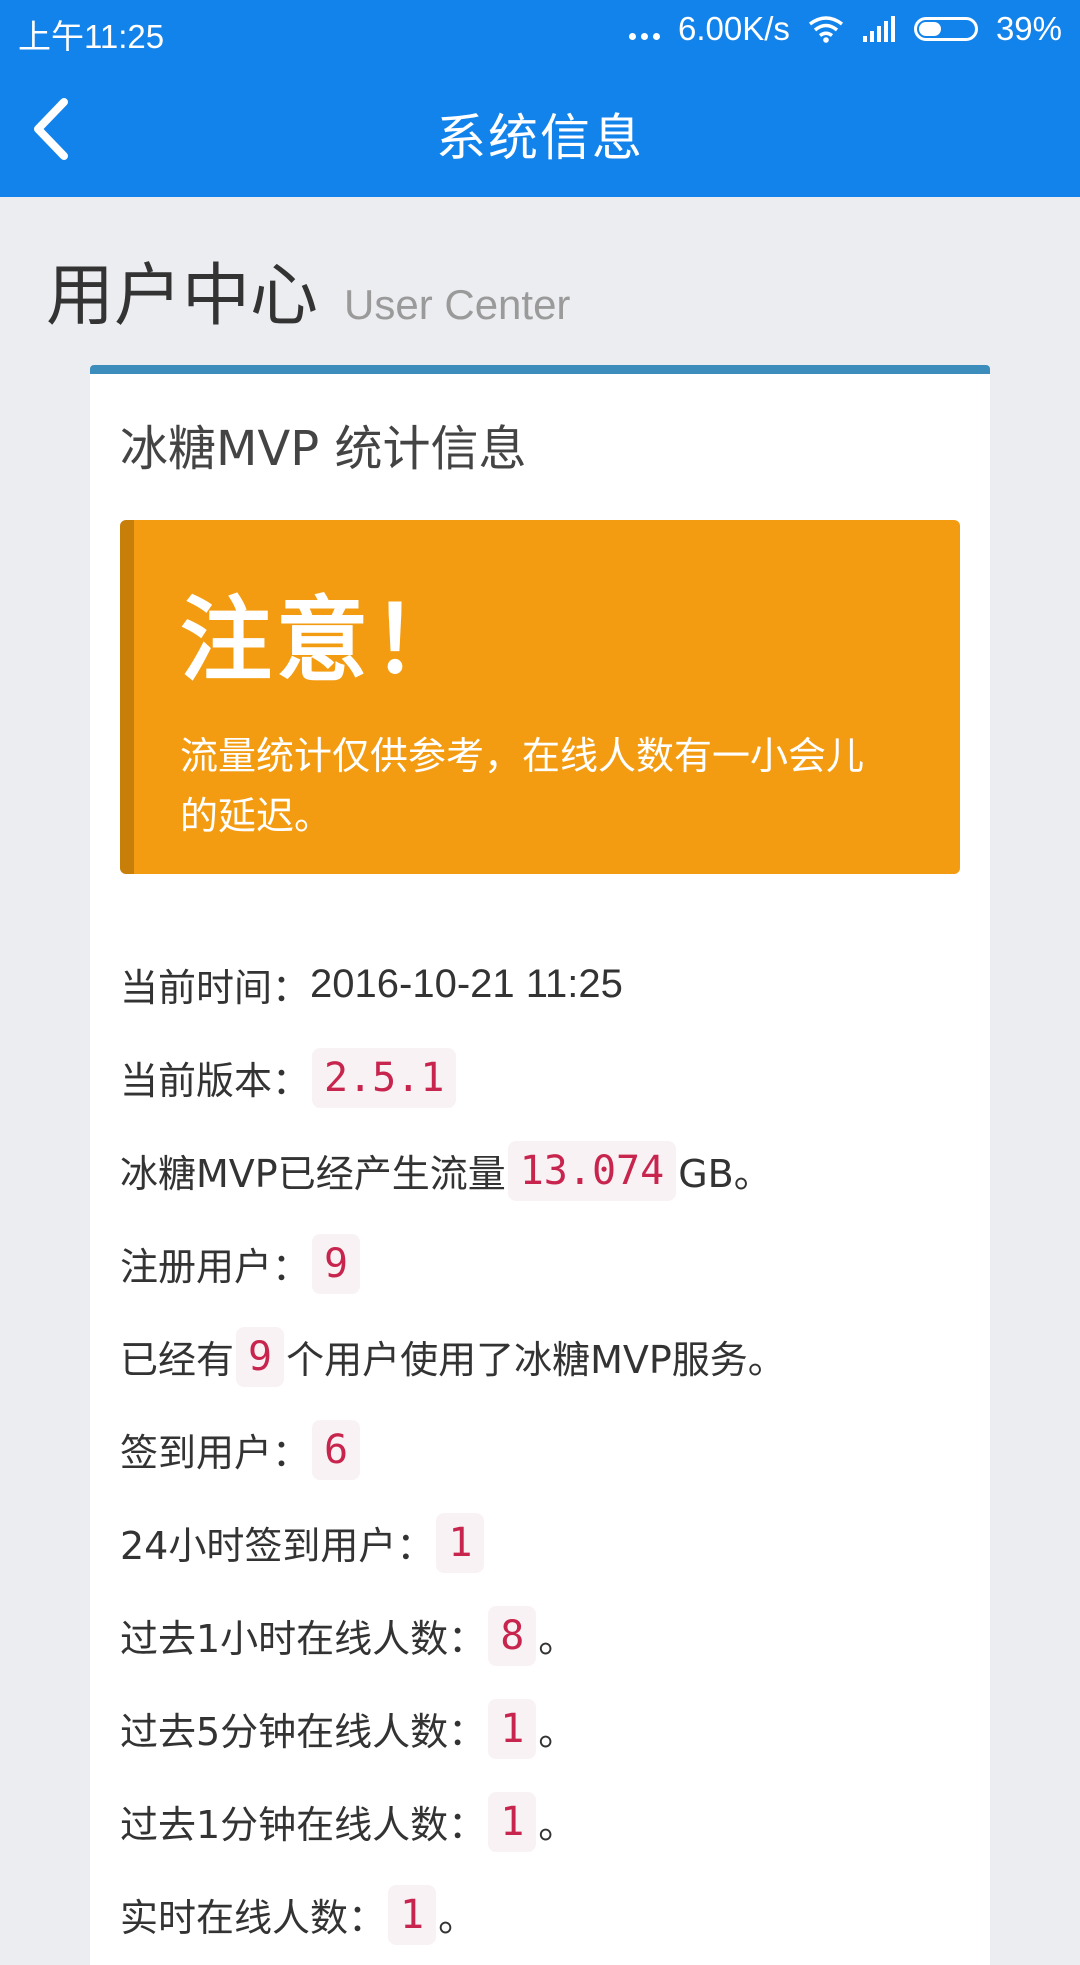  I want to click on stat-label: 签到用户：, so click(215, 1453).